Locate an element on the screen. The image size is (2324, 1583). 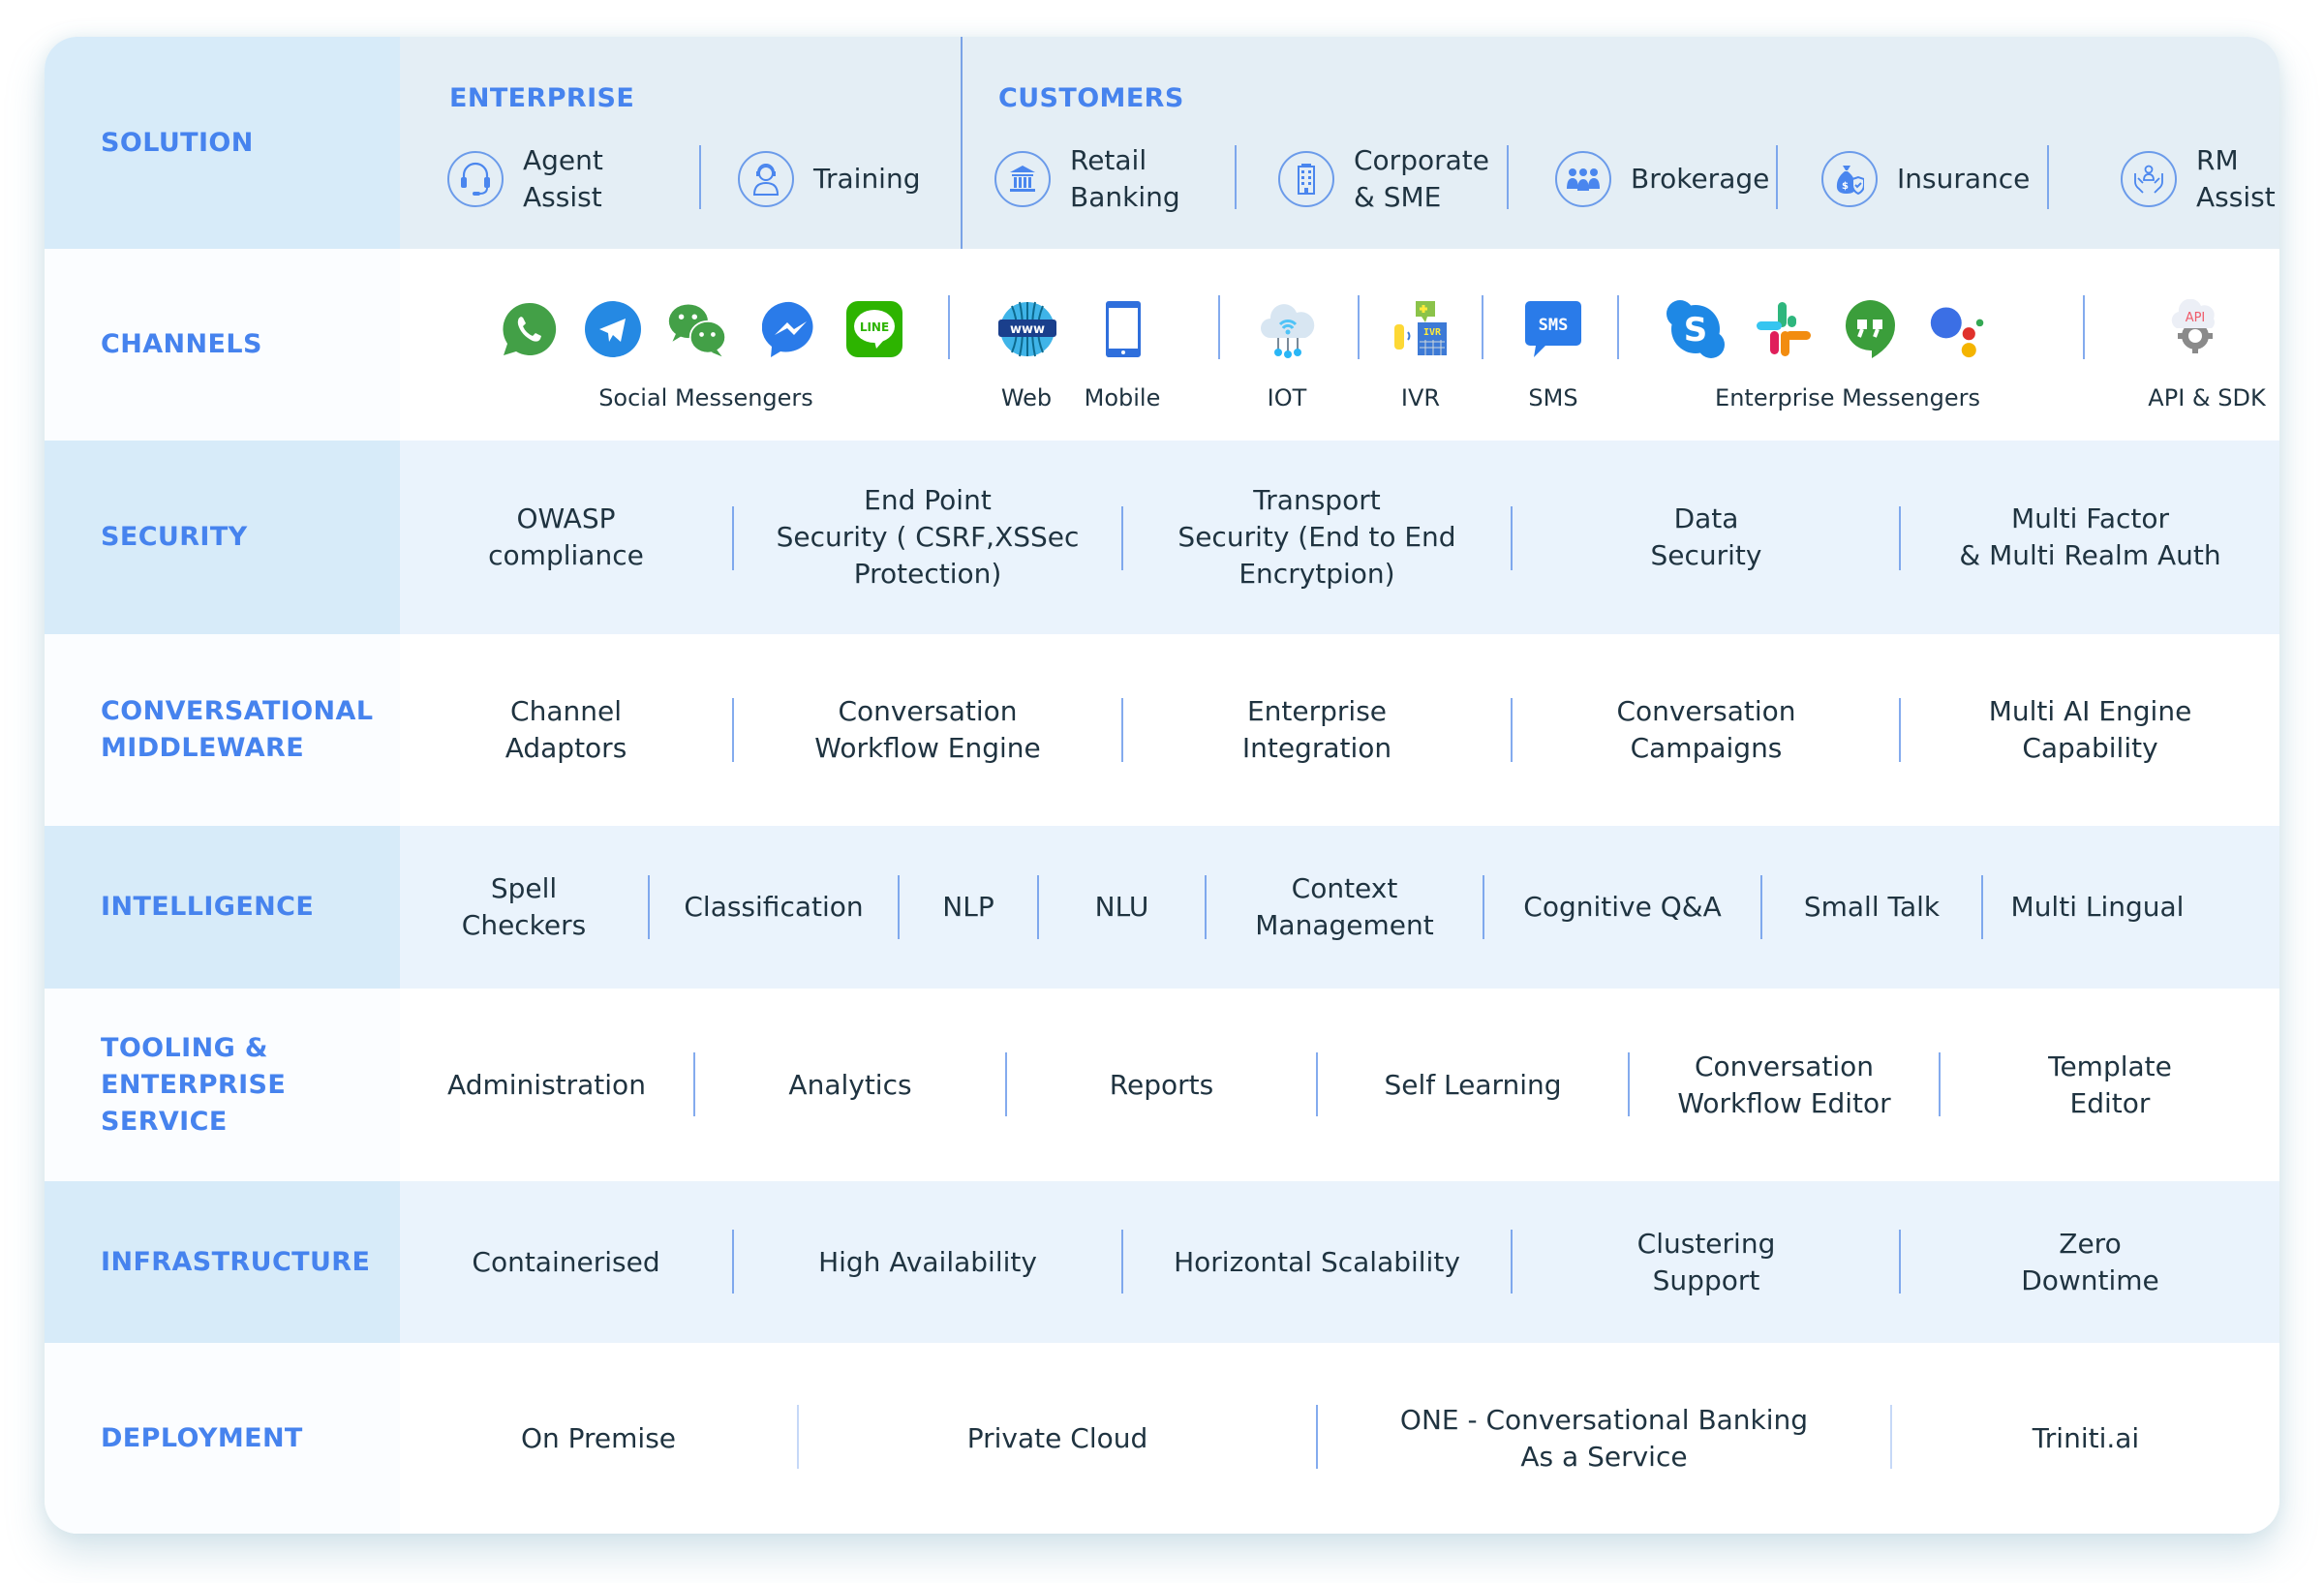
middleware-item: Conversation Campaigns is located at coordinates (1706, 729).